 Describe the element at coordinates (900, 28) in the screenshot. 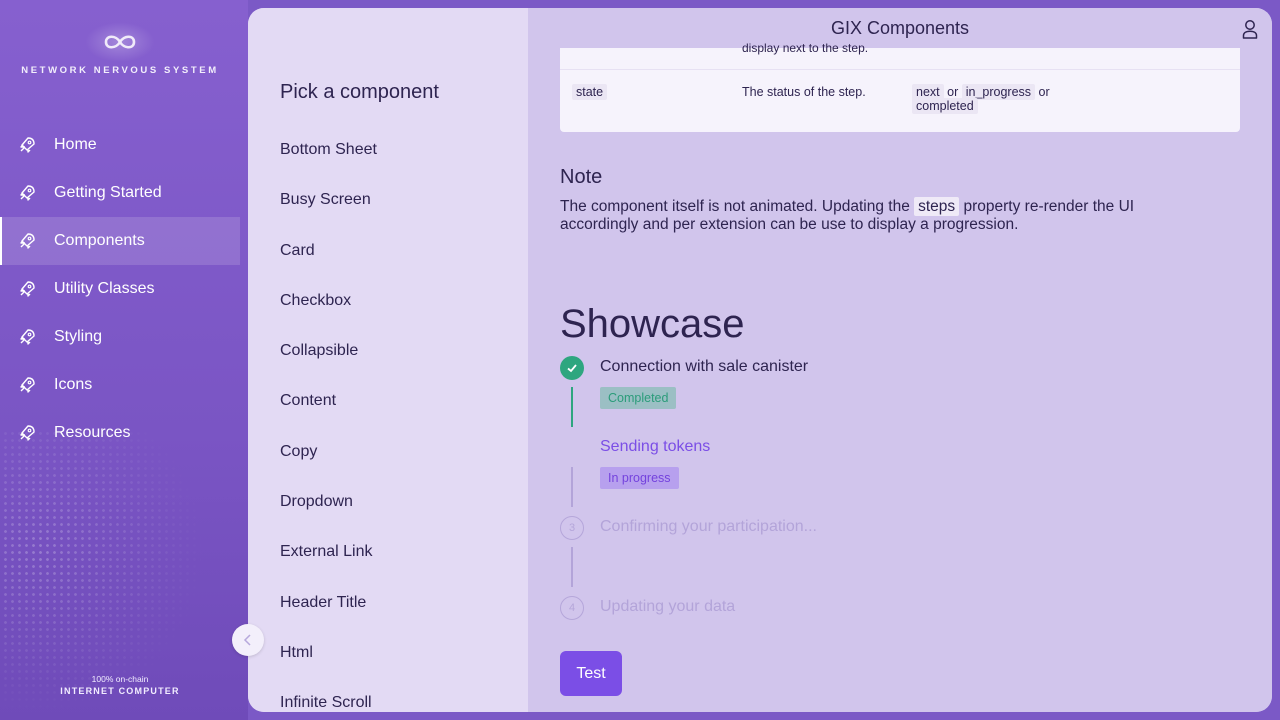

I see `page-title: GIX Components` at that location.